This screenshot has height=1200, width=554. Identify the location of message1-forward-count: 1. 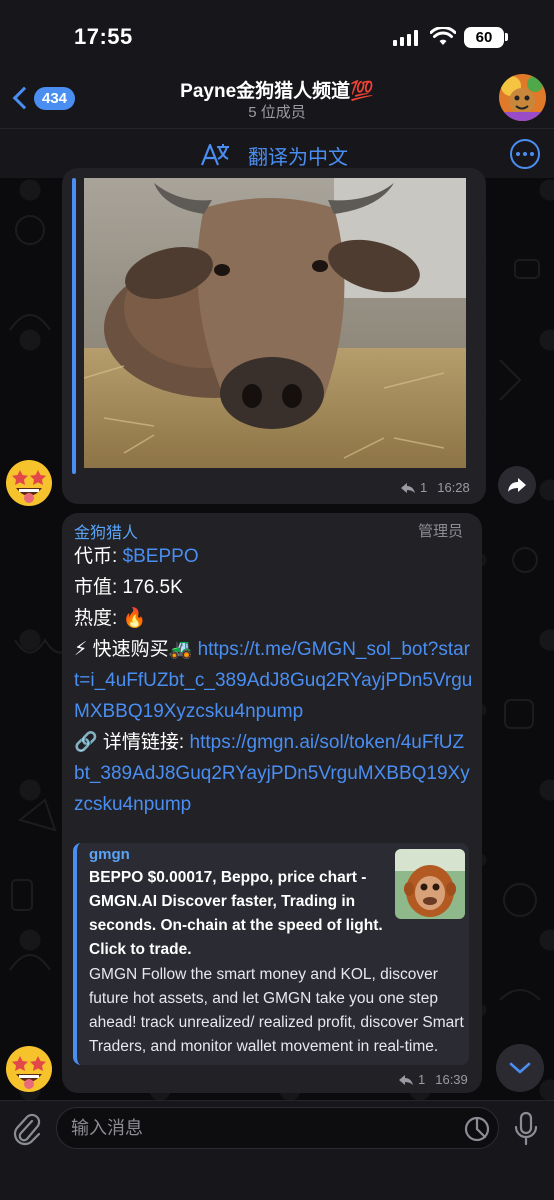
(424, 487).